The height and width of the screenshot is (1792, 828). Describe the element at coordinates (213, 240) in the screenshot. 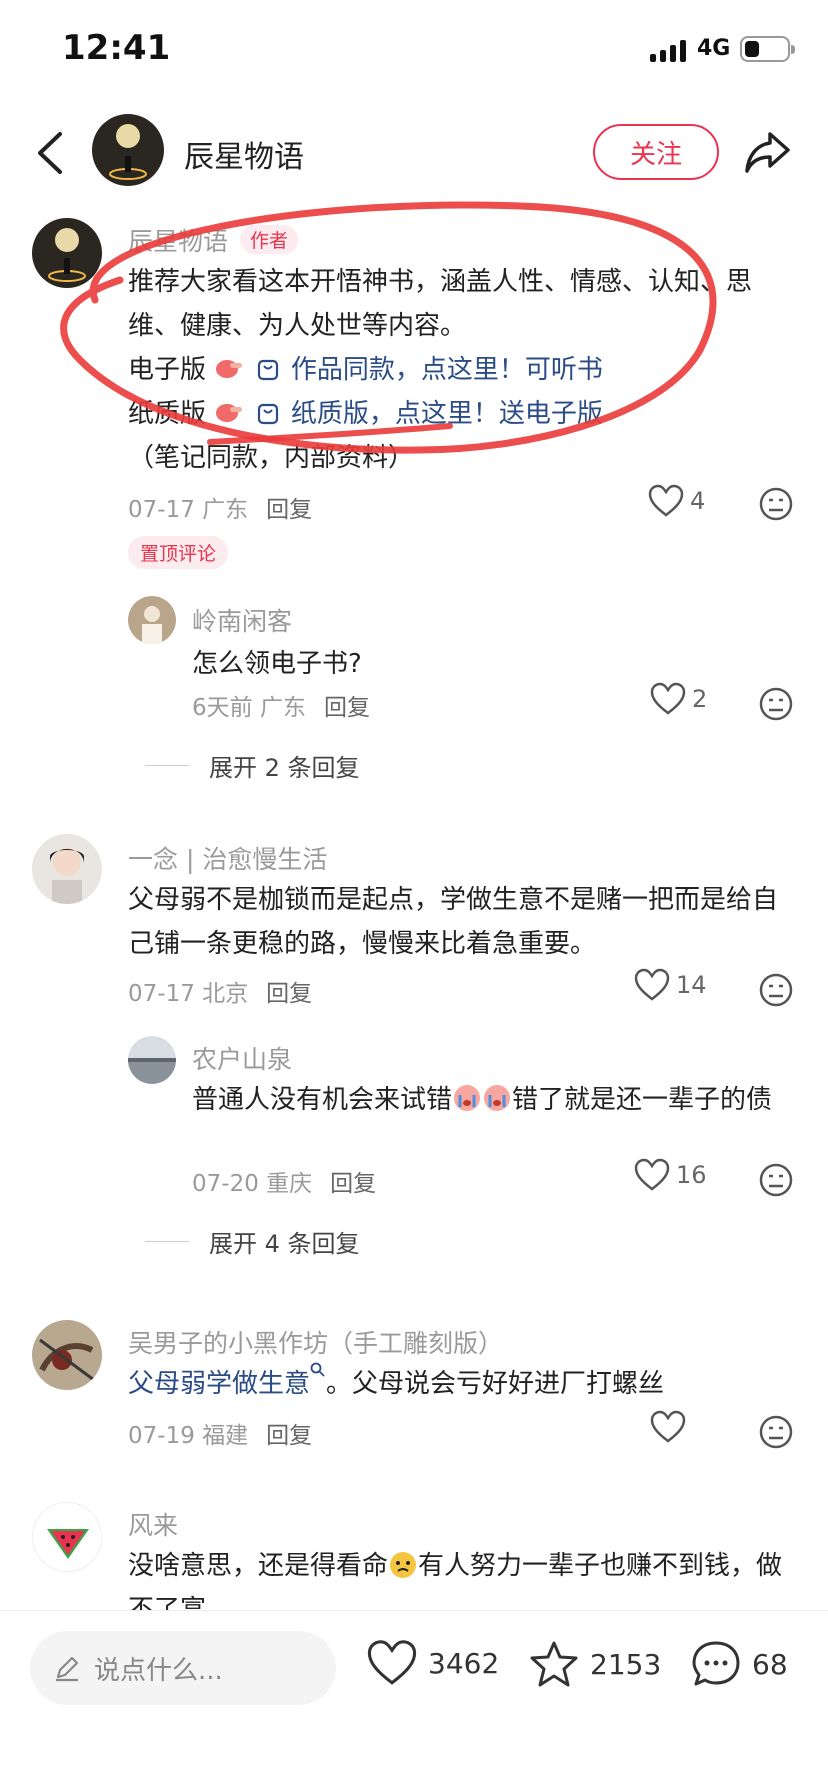

I see `comment-author-name: 辰星物语 作者` at that location.